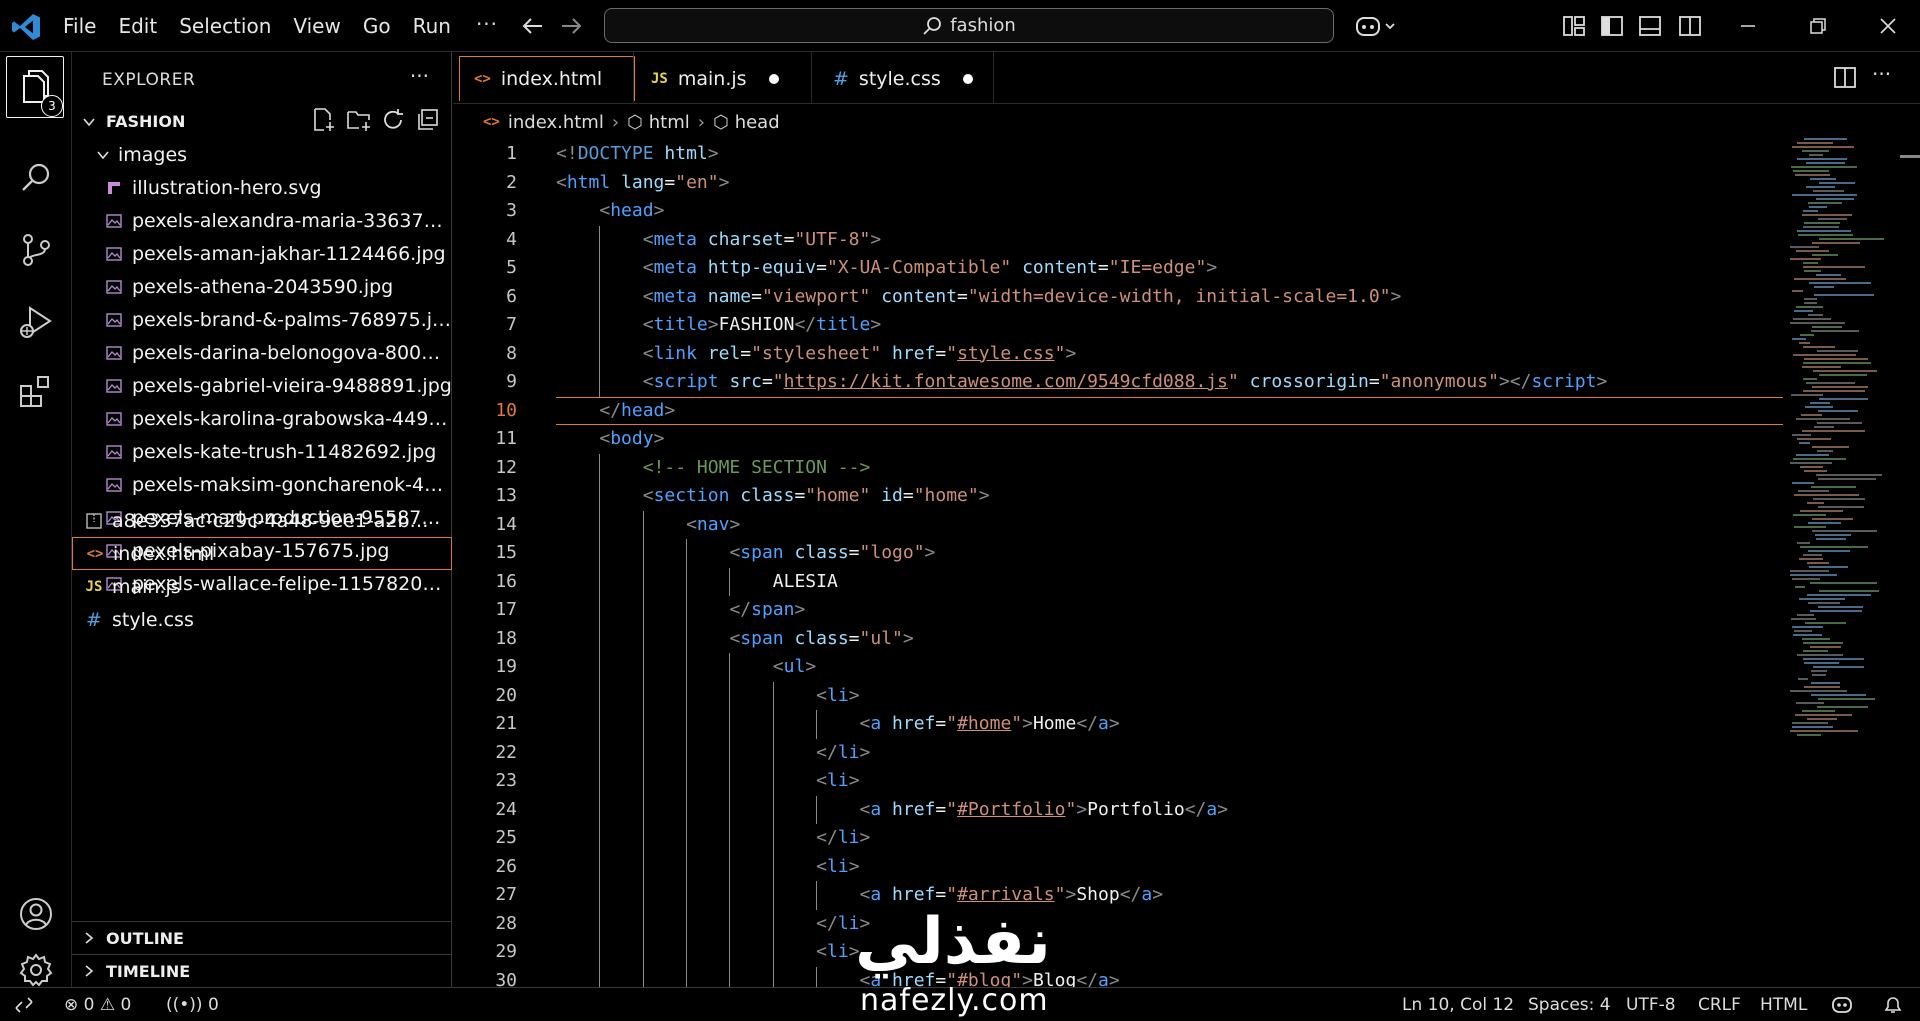 Image resolution: width=1920 pixels, height=1021 pixels. I want to click on breadcrumb-file: index.html, so click(556, 122).